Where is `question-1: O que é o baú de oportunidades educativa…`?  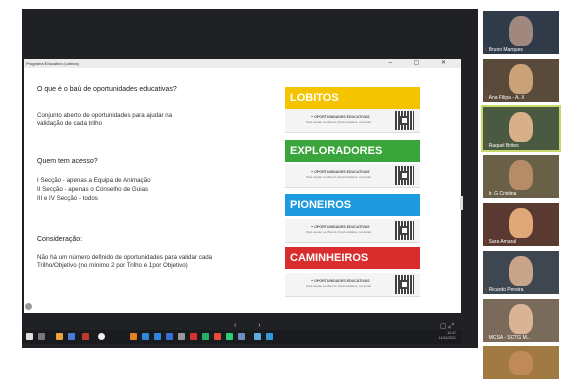 question-1: O que é o baú de oportunidades educativa… is located at coordinates (107, 89).